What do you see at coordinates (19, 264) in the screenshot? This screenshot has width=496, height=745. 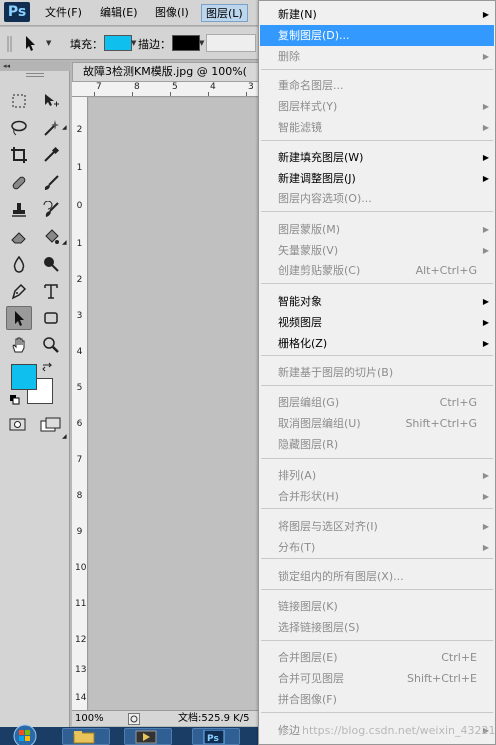 I see `blur-tool-icon` at bounding box center [19, 264].